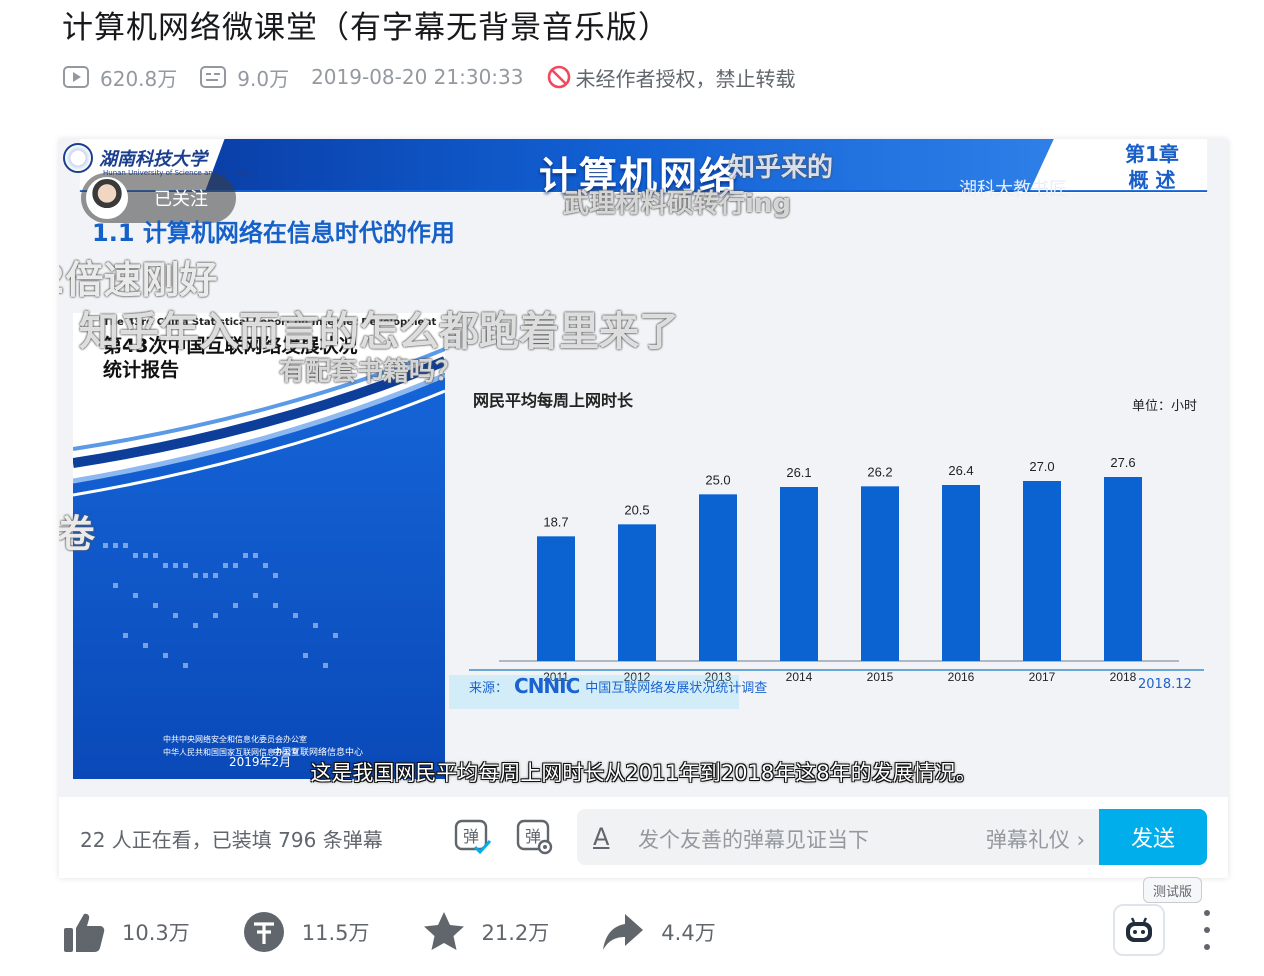  What do you see at coordinates (961, 677) in the screenshot?
I see `chart-category-label: 2016` at bounding box center [961, 677].